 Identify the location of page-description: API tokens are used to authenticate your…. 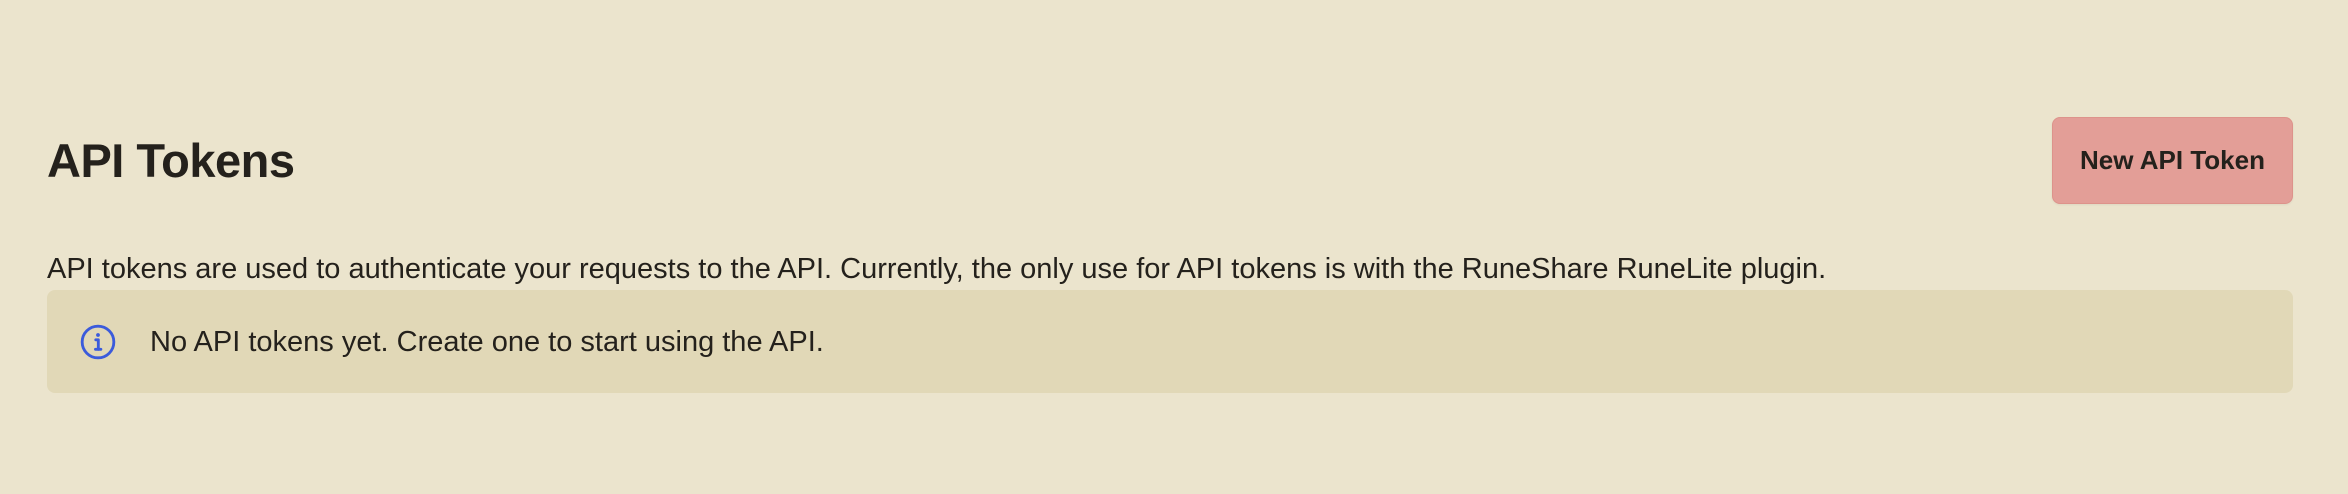
(937, 269).